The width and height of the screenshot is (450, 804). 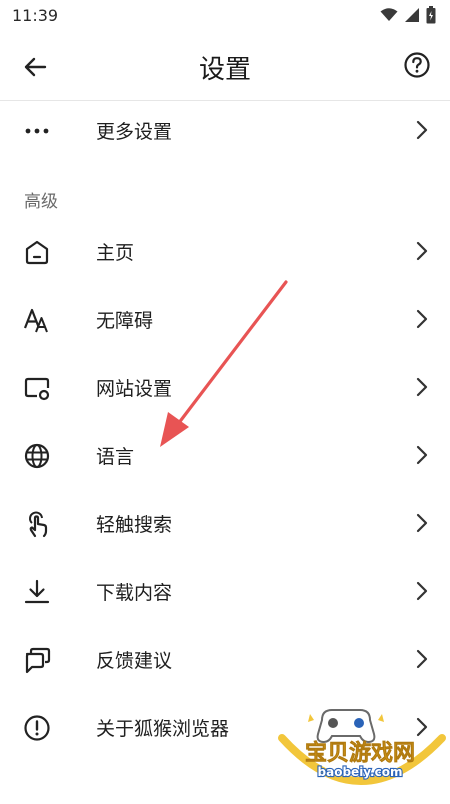 I want to click on watermark-url: baobeiy.com, so click(x=360, y=772).